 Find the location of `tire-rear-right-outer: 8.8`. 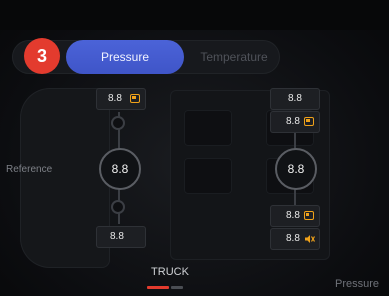

tire-rear-right-outer: 8.8 is located at coordinates (295, 239).